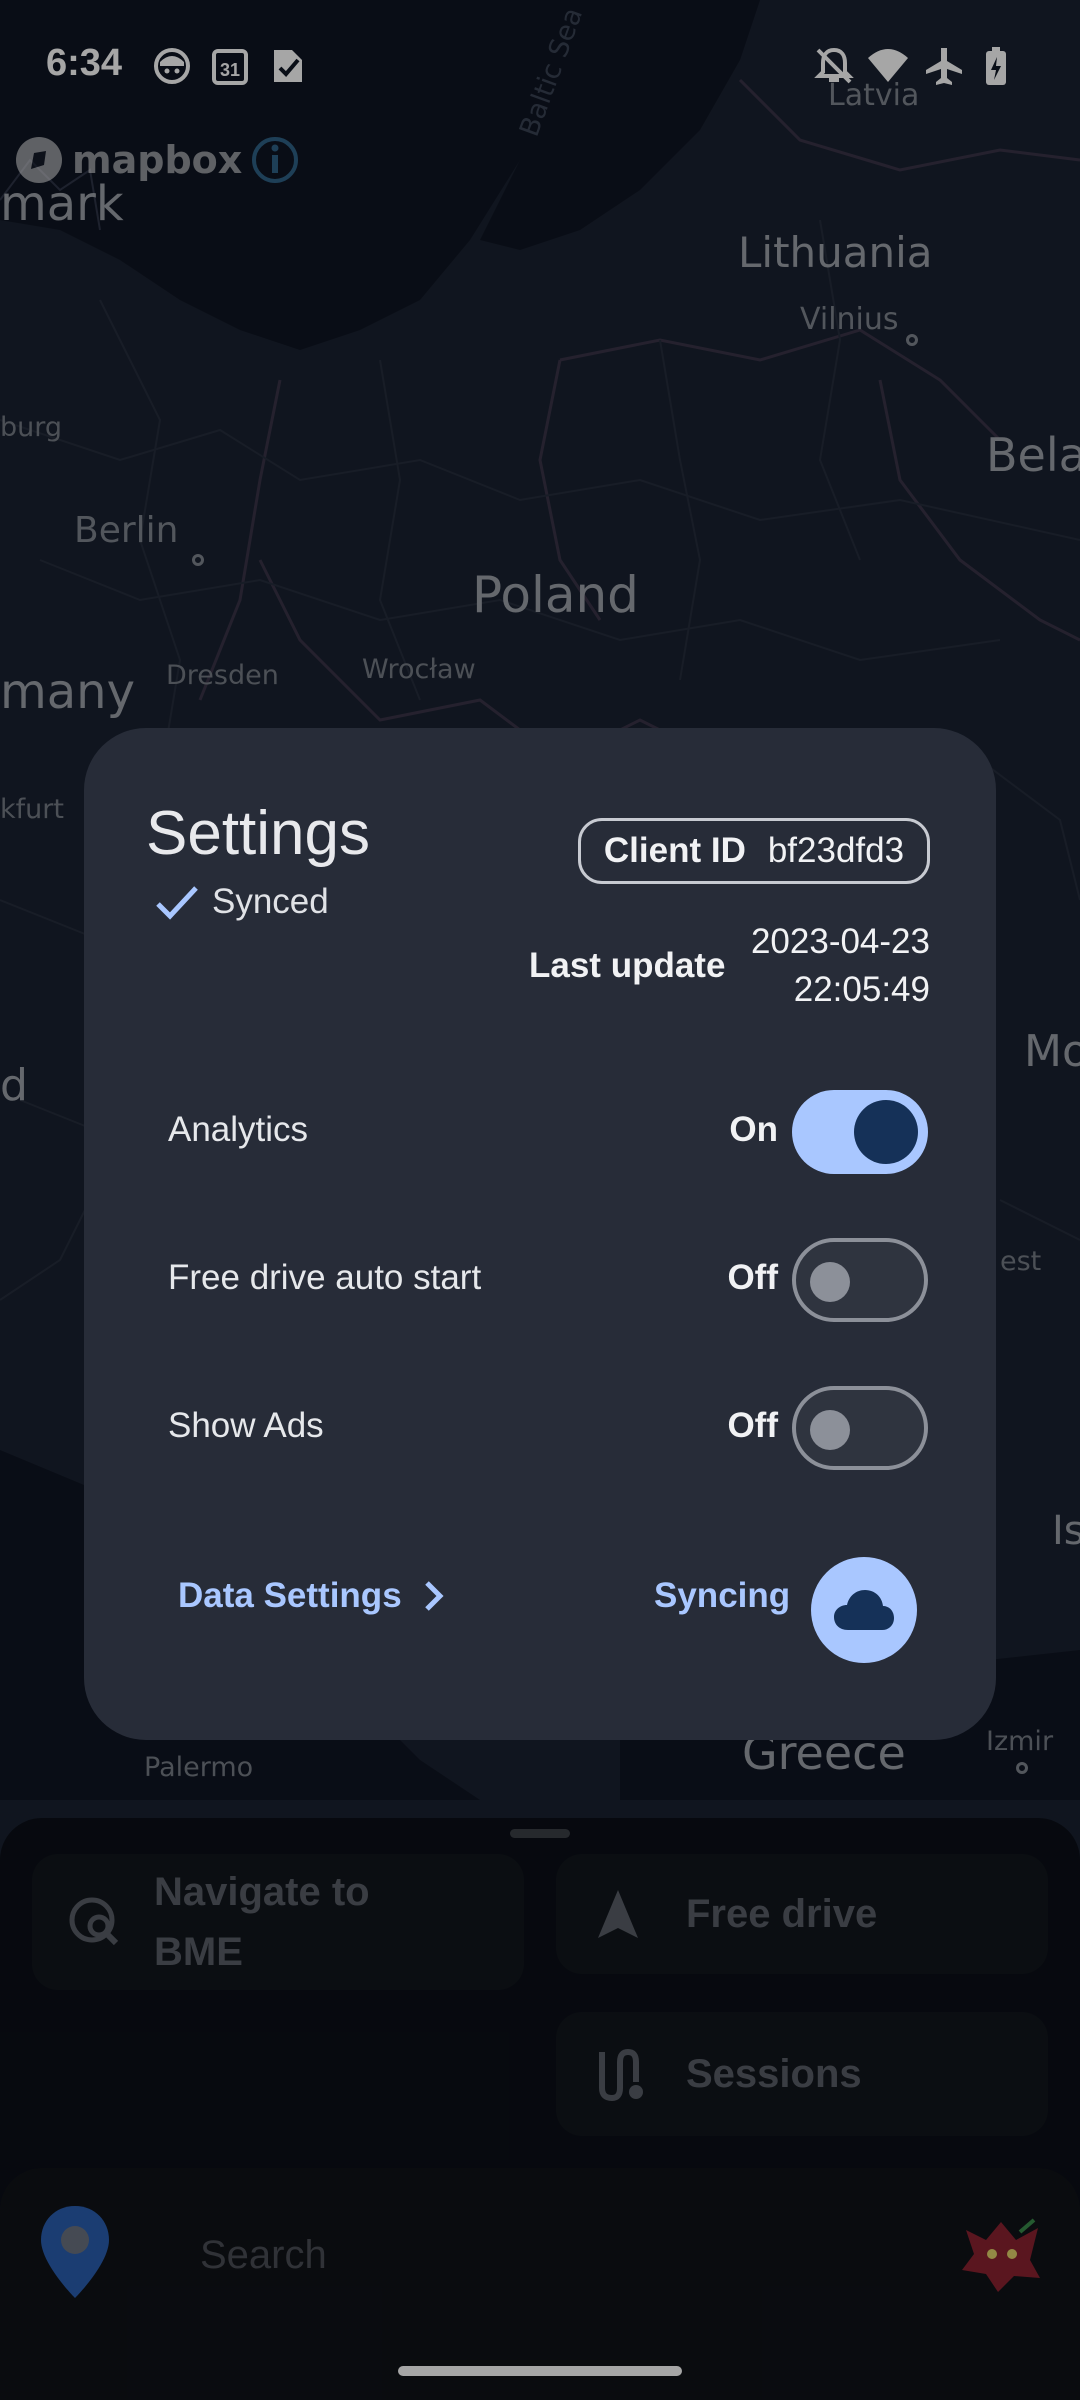  I want to click on cloud-icon, so click(864, 1610).